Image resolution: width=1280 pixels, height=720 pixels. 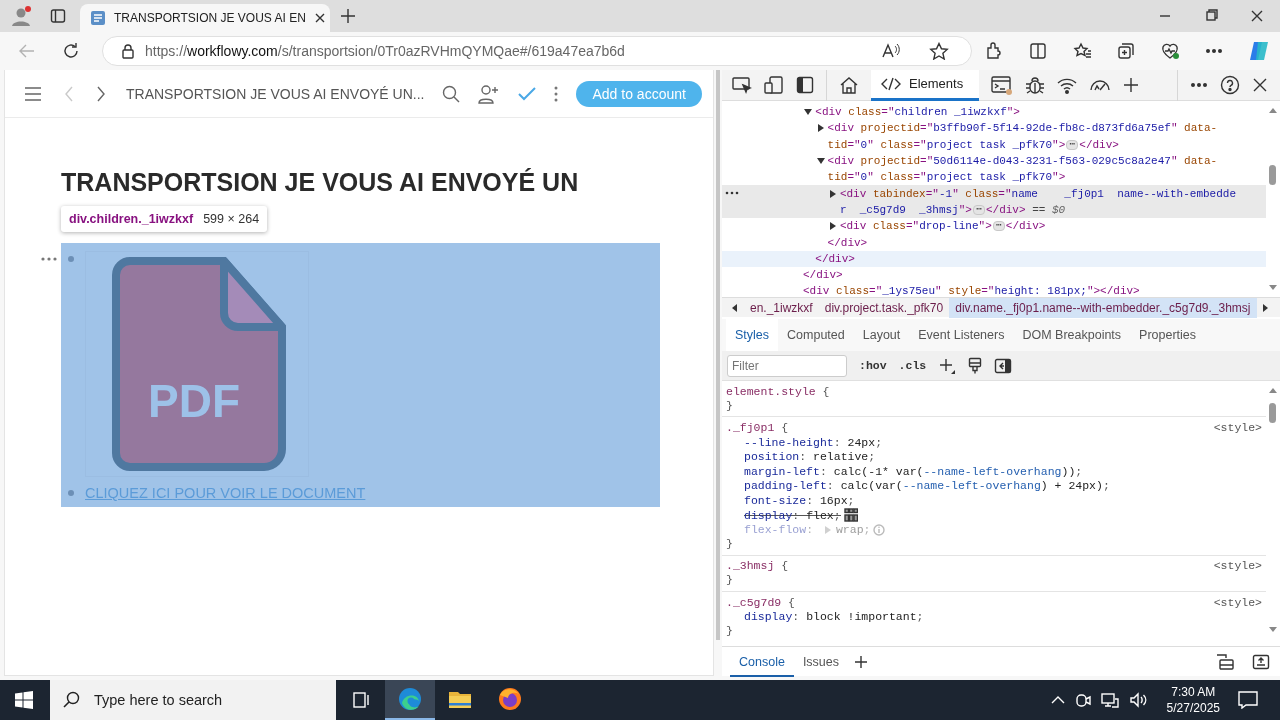 I want to click on chevron-up-icon, so click(x=1057, y=700).